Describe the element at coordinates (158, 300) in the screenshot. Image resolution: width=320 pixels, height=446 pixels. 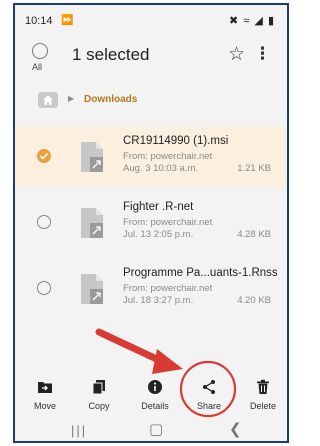
I see `file-date: Jul. 18 3:27 p.m.` at that location.